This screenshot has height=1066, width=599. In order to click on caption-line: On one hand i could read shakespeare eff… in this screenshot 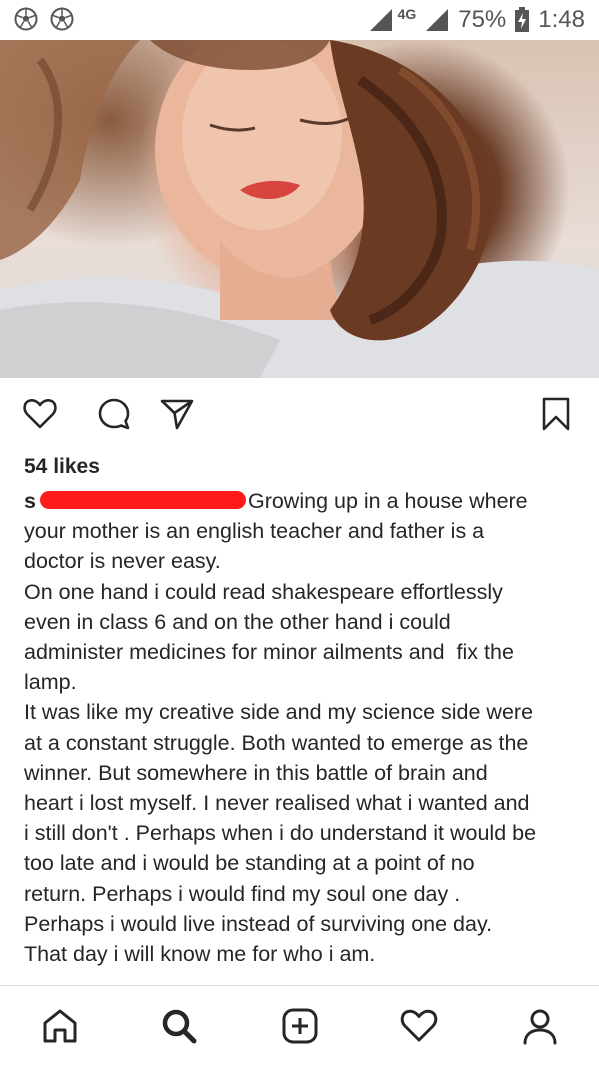, I will do `click(263, 591)`.